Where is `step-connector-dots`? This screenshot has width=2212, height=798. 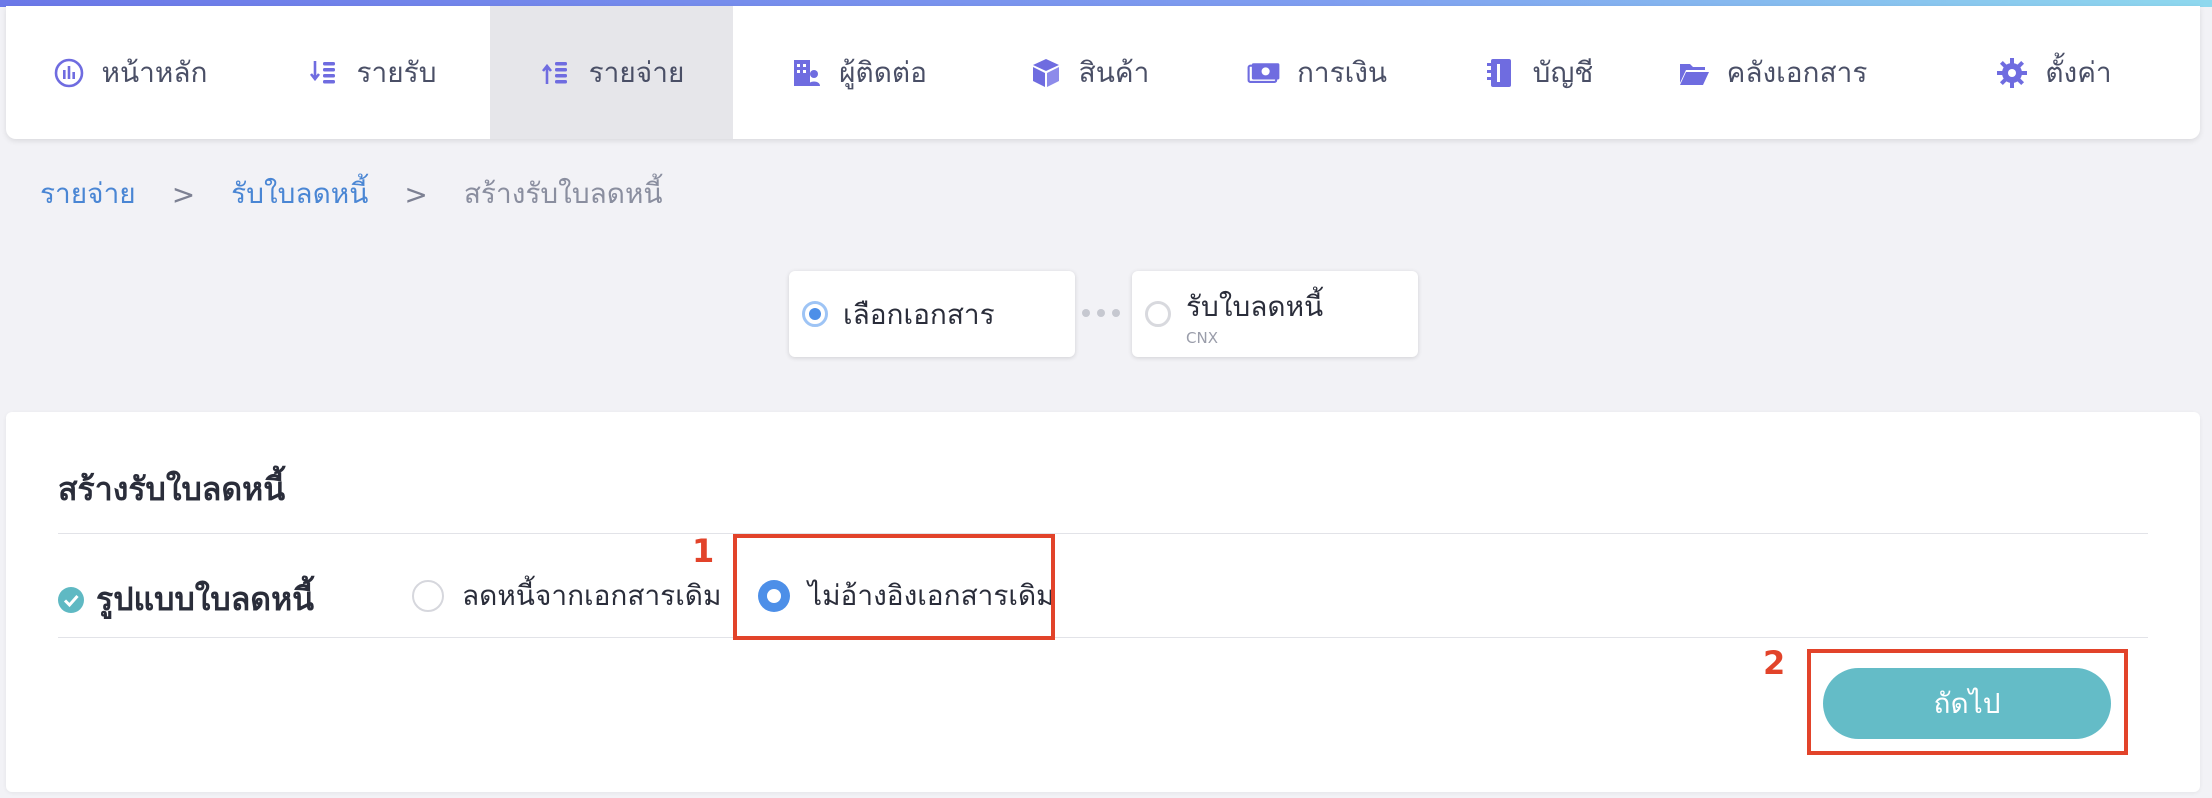 step-connector-dots is located at coordinates (1101, 313).